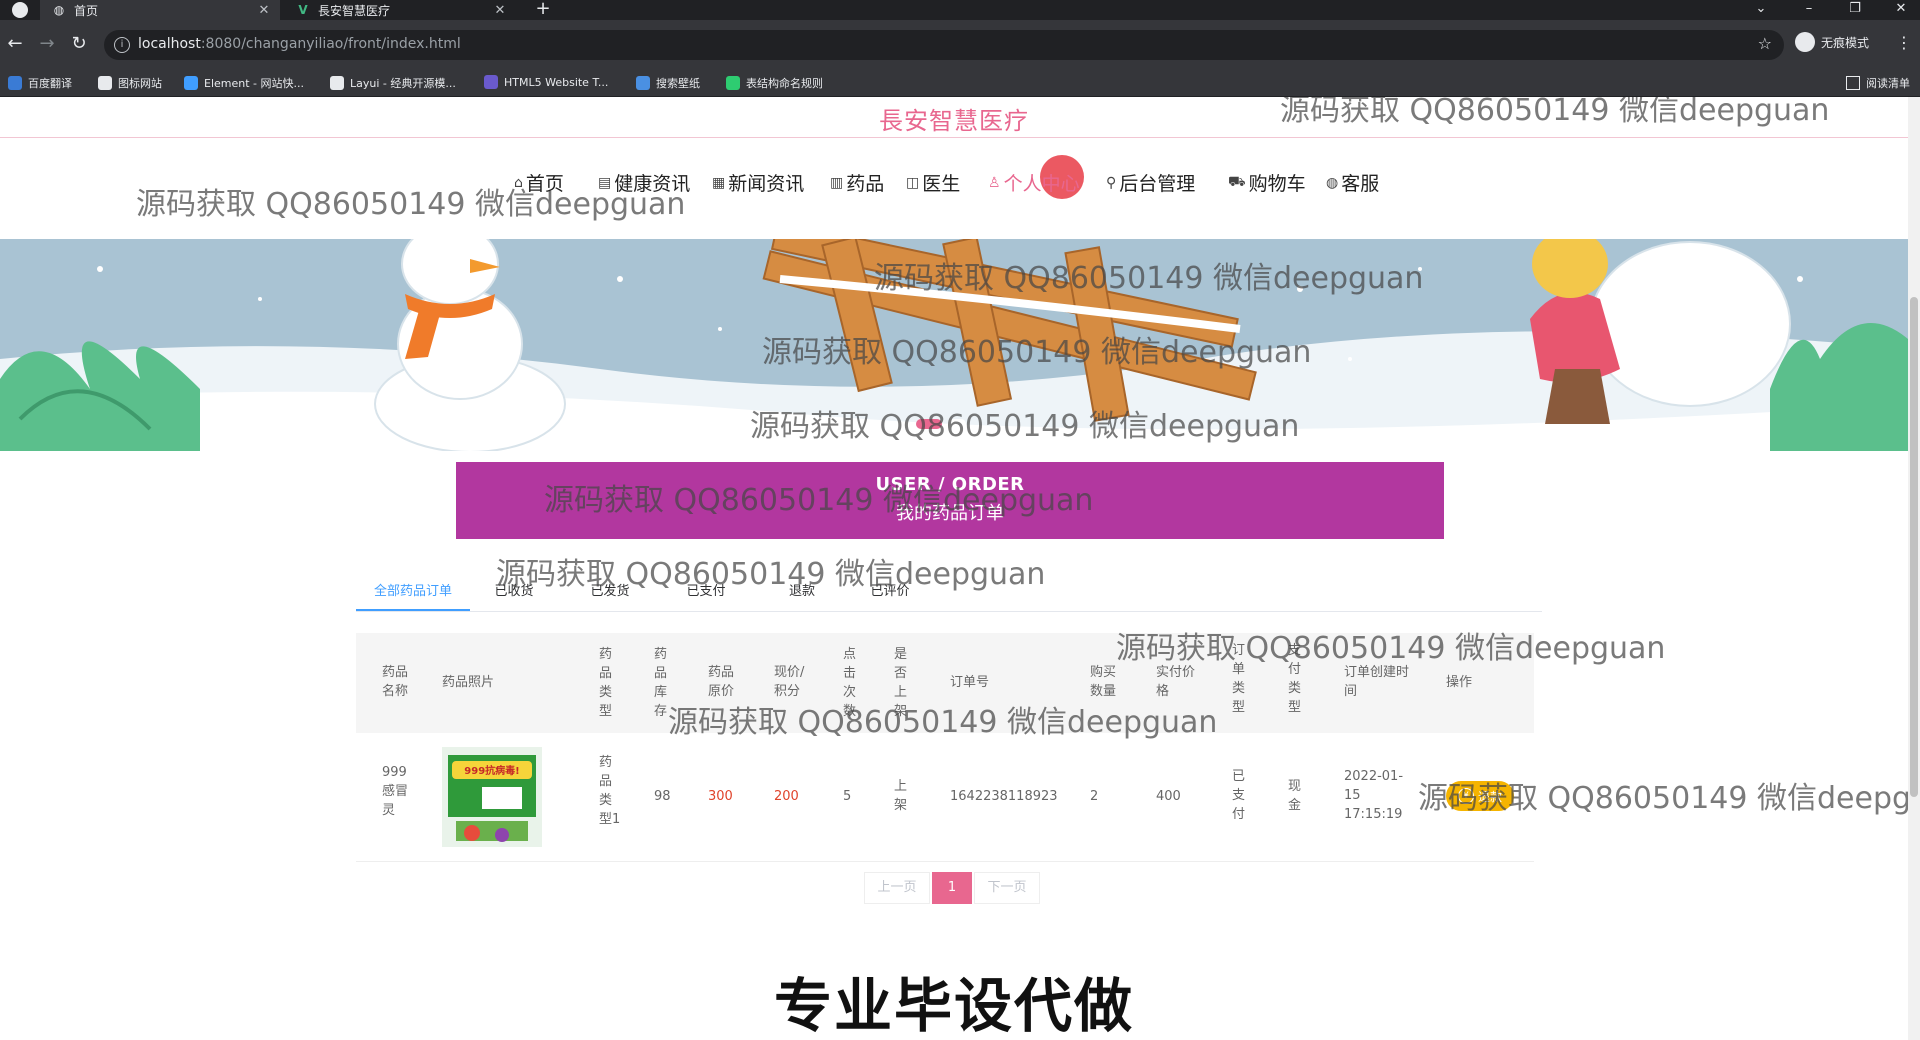  I want to click on nav-label: 个人中心, so click(1041, 184).